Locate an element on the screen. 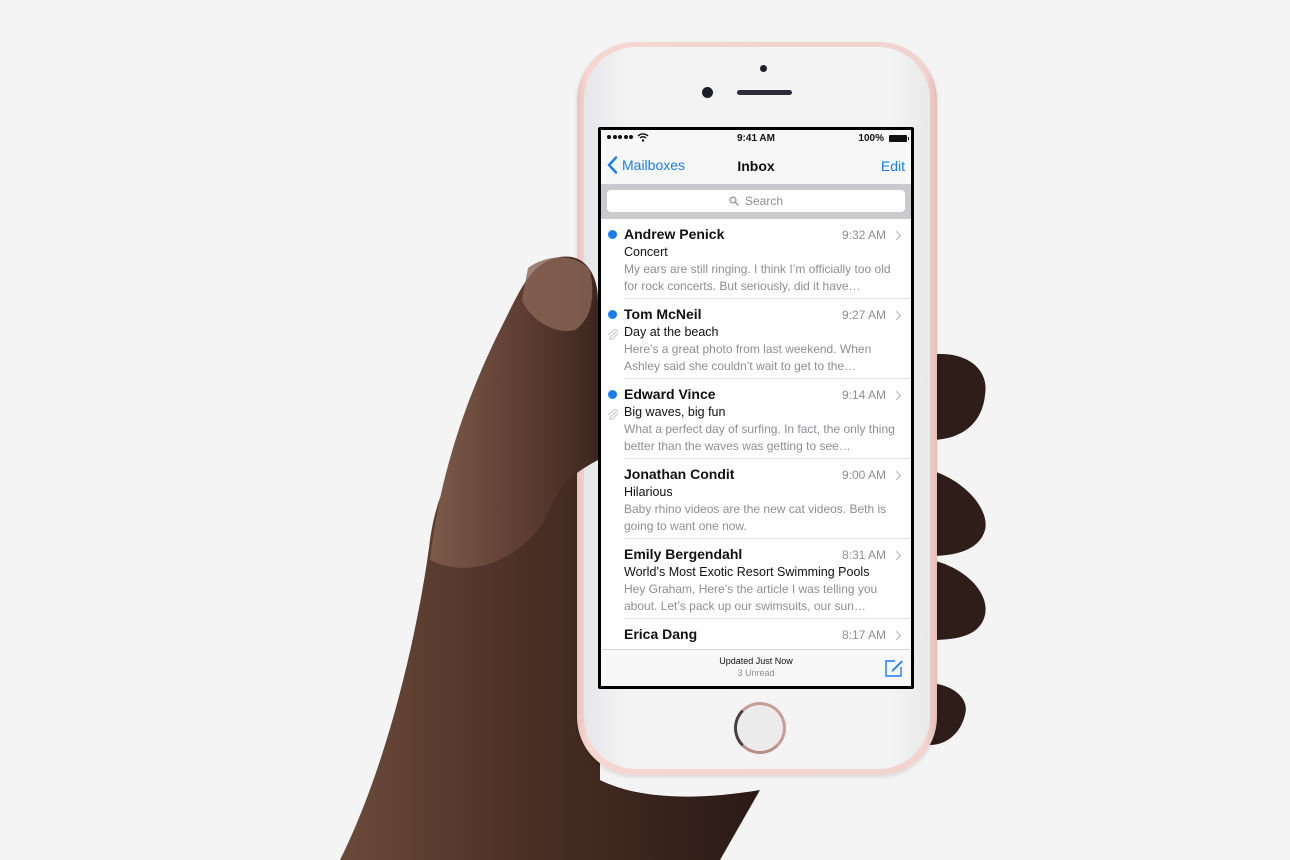 This screenshot has height=860, width=1290. edit-button: Edit is located at coordinates (893, 166).